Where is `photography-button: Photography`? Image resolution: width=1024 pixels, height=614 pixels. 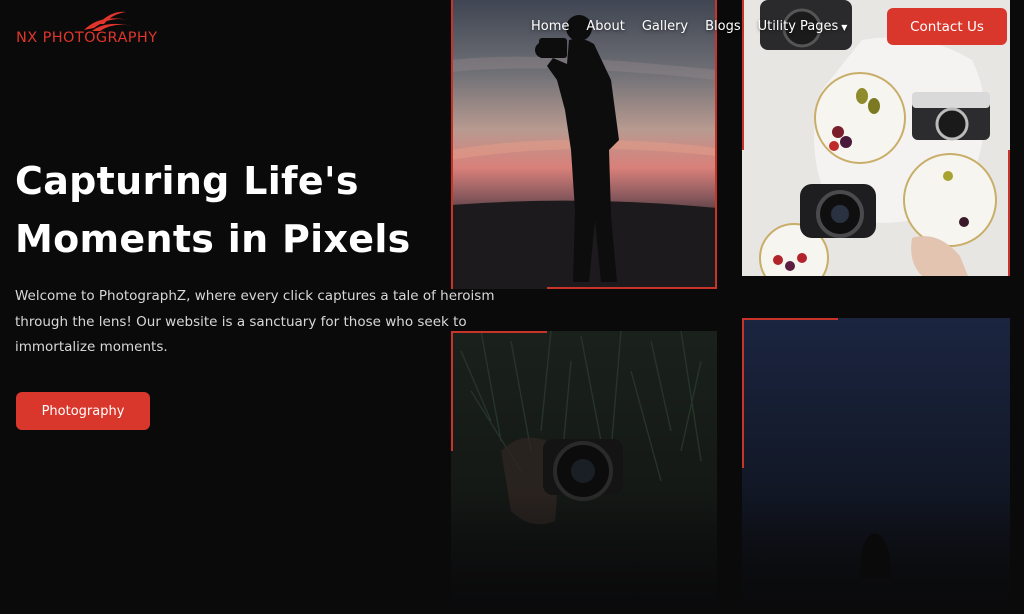
photography-button: Photography is located at coordinates (83, 411).